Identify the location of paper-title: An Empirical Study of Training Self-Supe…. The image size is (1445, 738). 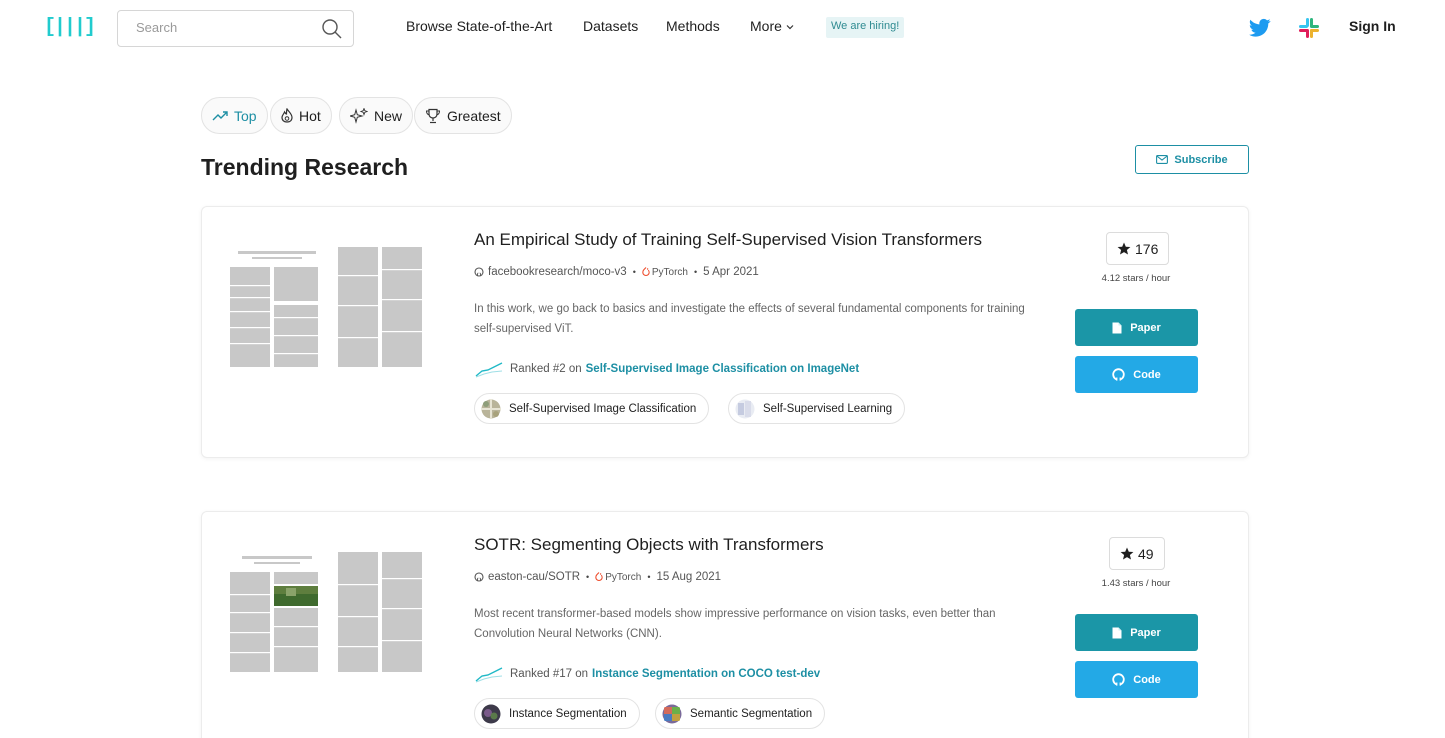
(728, 240).